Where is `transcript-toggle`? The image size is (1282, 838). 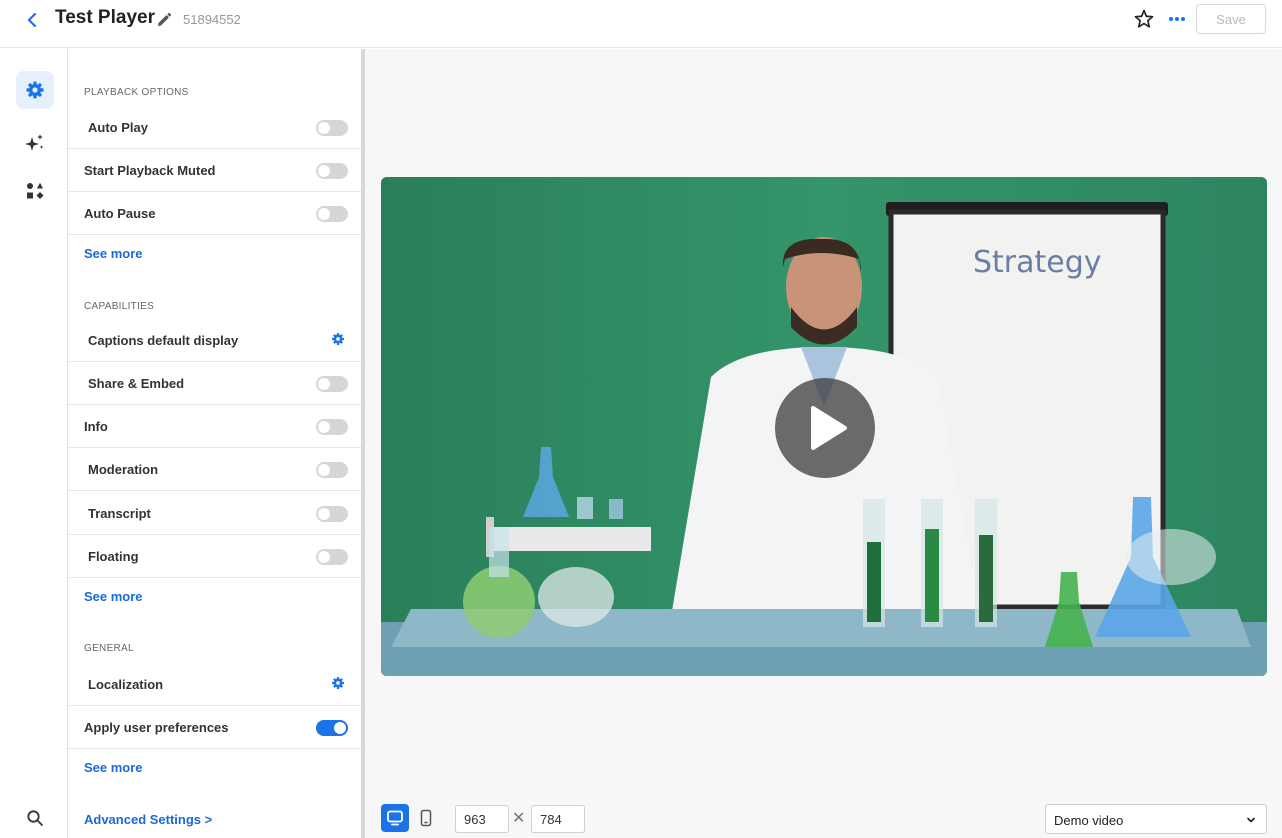
transcript-toggle is located at coordinates (332, 514).